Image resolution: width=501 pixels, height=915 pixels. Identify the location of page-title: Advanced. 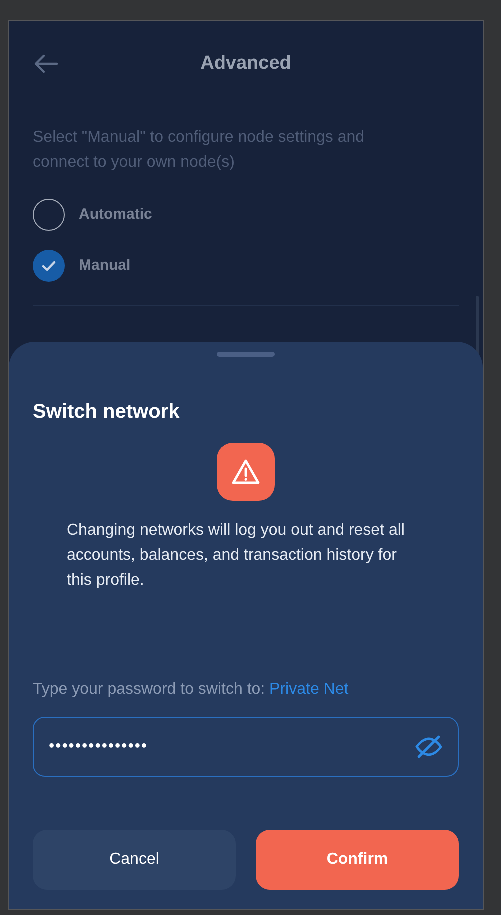
(246, 64).